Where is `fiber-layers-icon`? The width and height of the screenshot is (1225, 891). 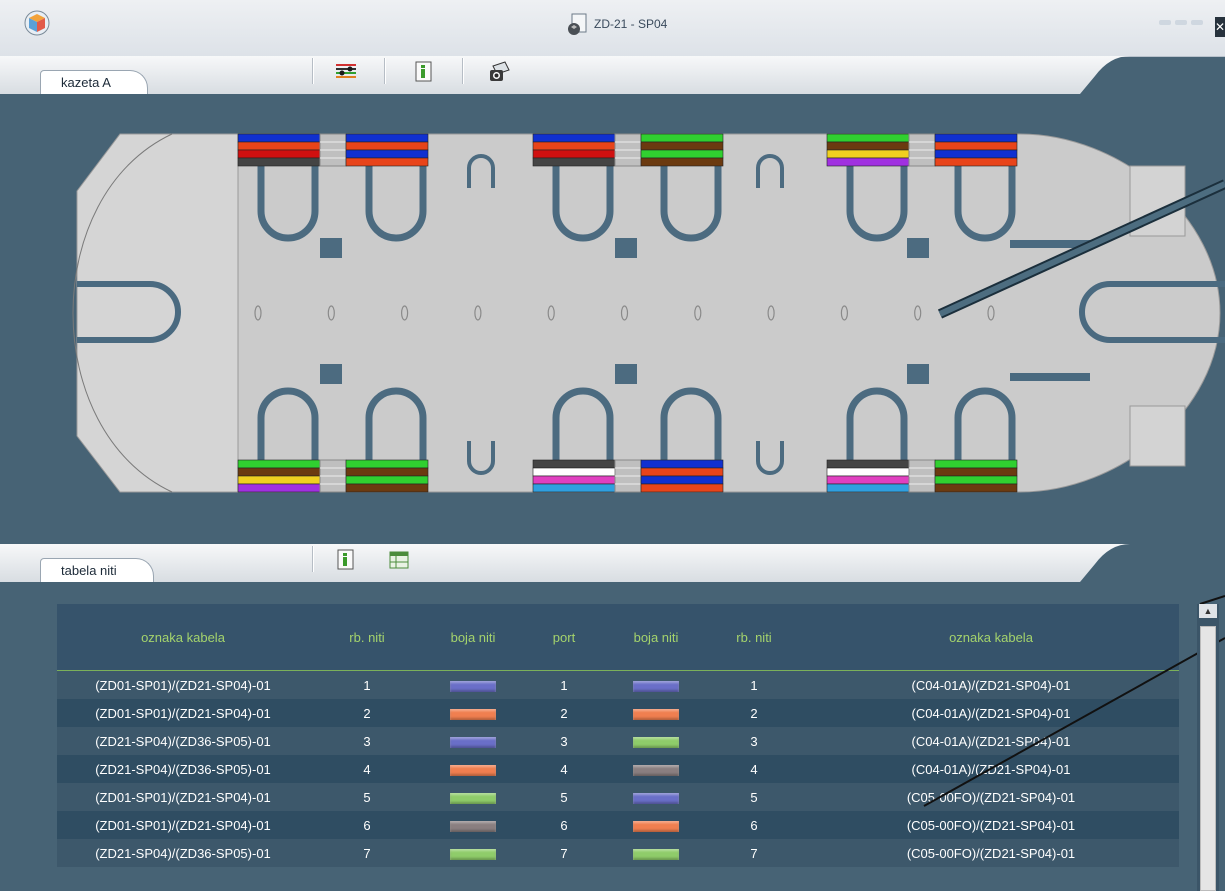 fiber-layers-icon is located at coordinates (346, 72).